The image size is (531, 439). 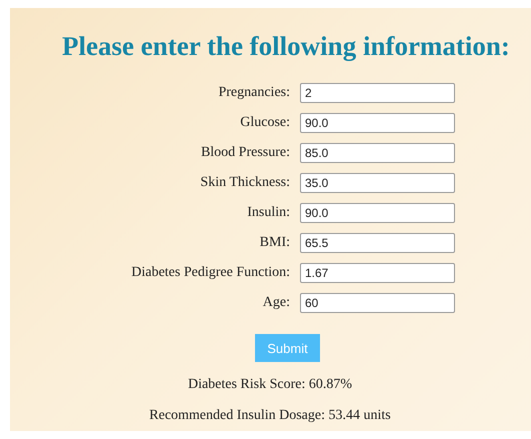 I want to click on field-label: BMI:, so click(x=274, y=243).